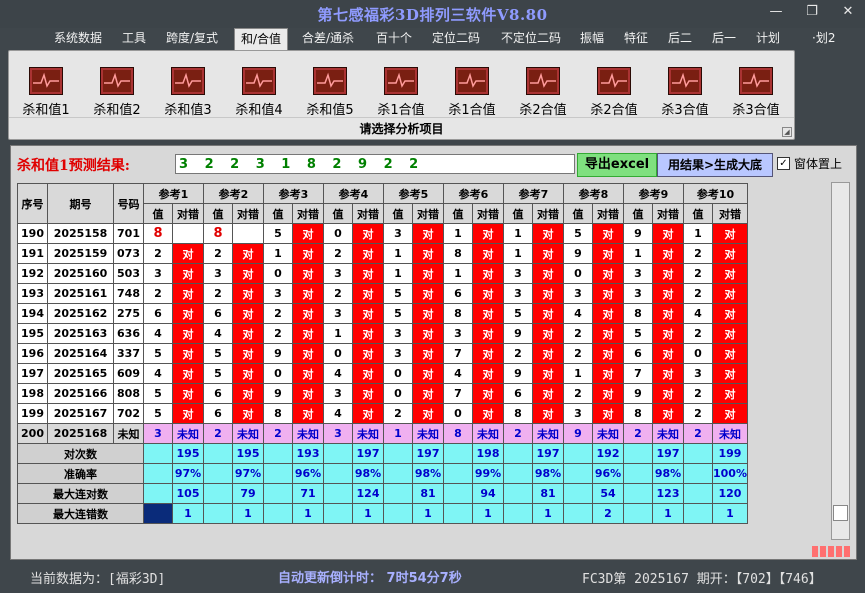 The height and width of the screenshot is (593, 865). Describe the element at coordinates (128, 203) in the screenshot. I see `header-number: 号码` at that location.